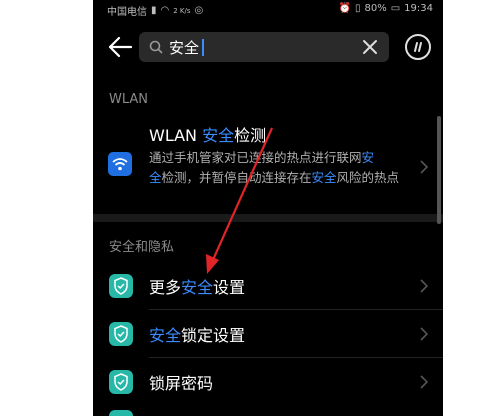 The width and height of the screenshot is (499, 416). What do you see at coordinates (165, 10) in the screenshot?
I see `wifi-status-icon: ◠` at bounding box center [165, 10].